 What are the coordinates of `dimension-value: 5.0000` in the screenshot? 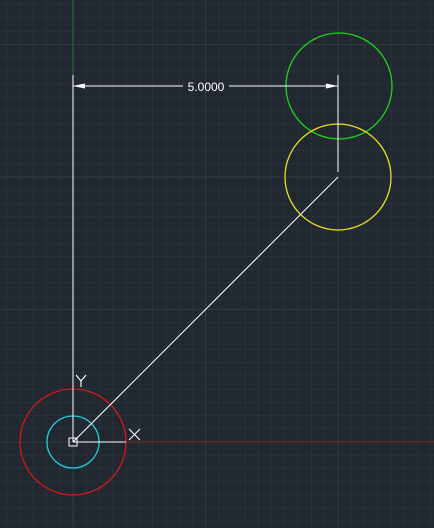 It's located at (206, 87).